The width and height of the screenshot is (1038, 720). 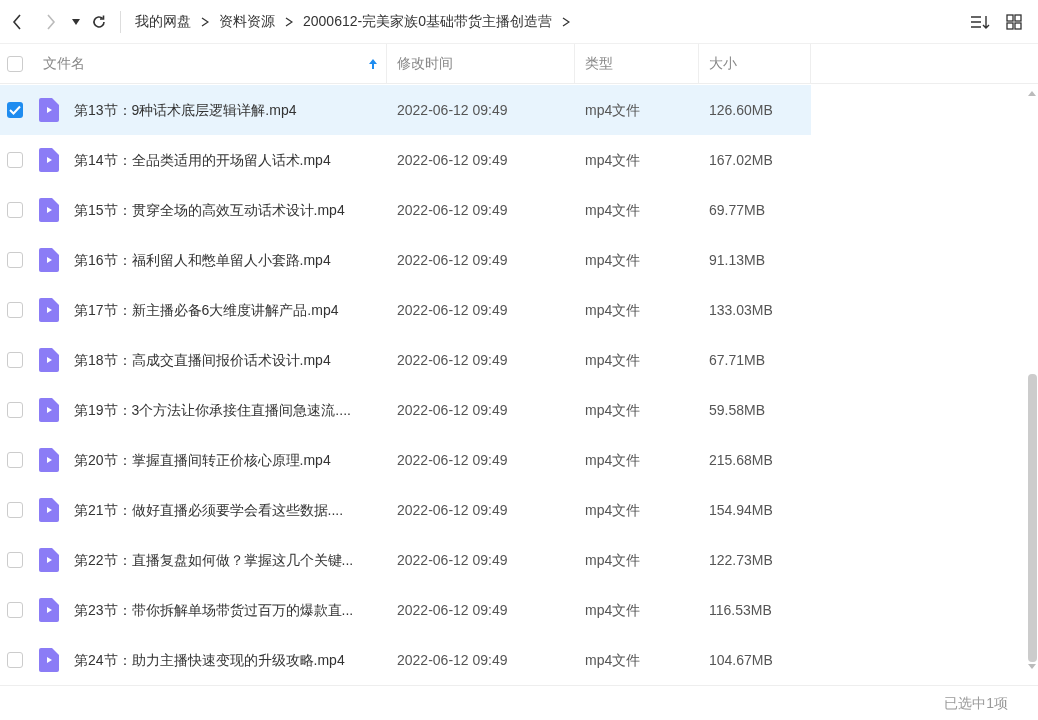 What do you see at coordinates (208, 63) in the screenshot?
I see `column-header: 文件名` at bounding box center [208, 63].